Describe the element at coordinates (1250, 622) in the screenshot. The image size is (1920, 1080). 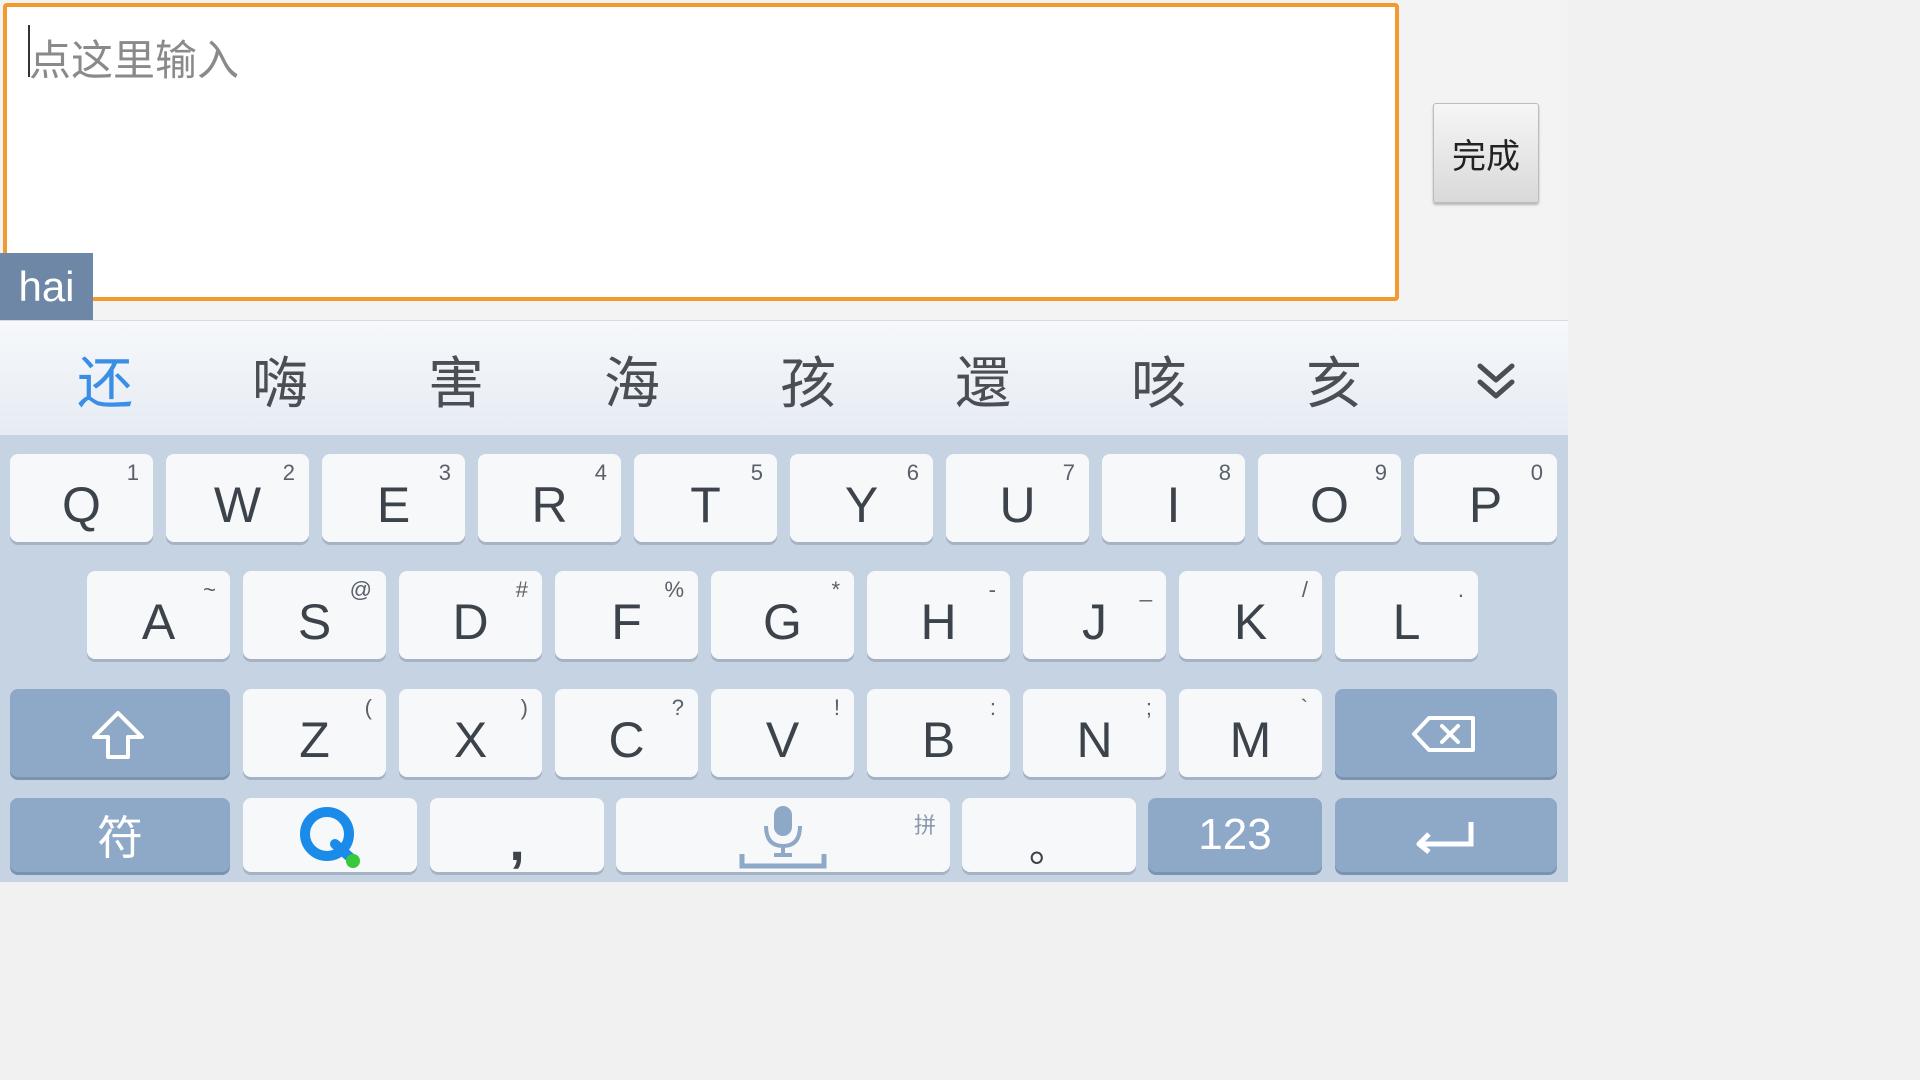
I see `key-label: K` at that location.